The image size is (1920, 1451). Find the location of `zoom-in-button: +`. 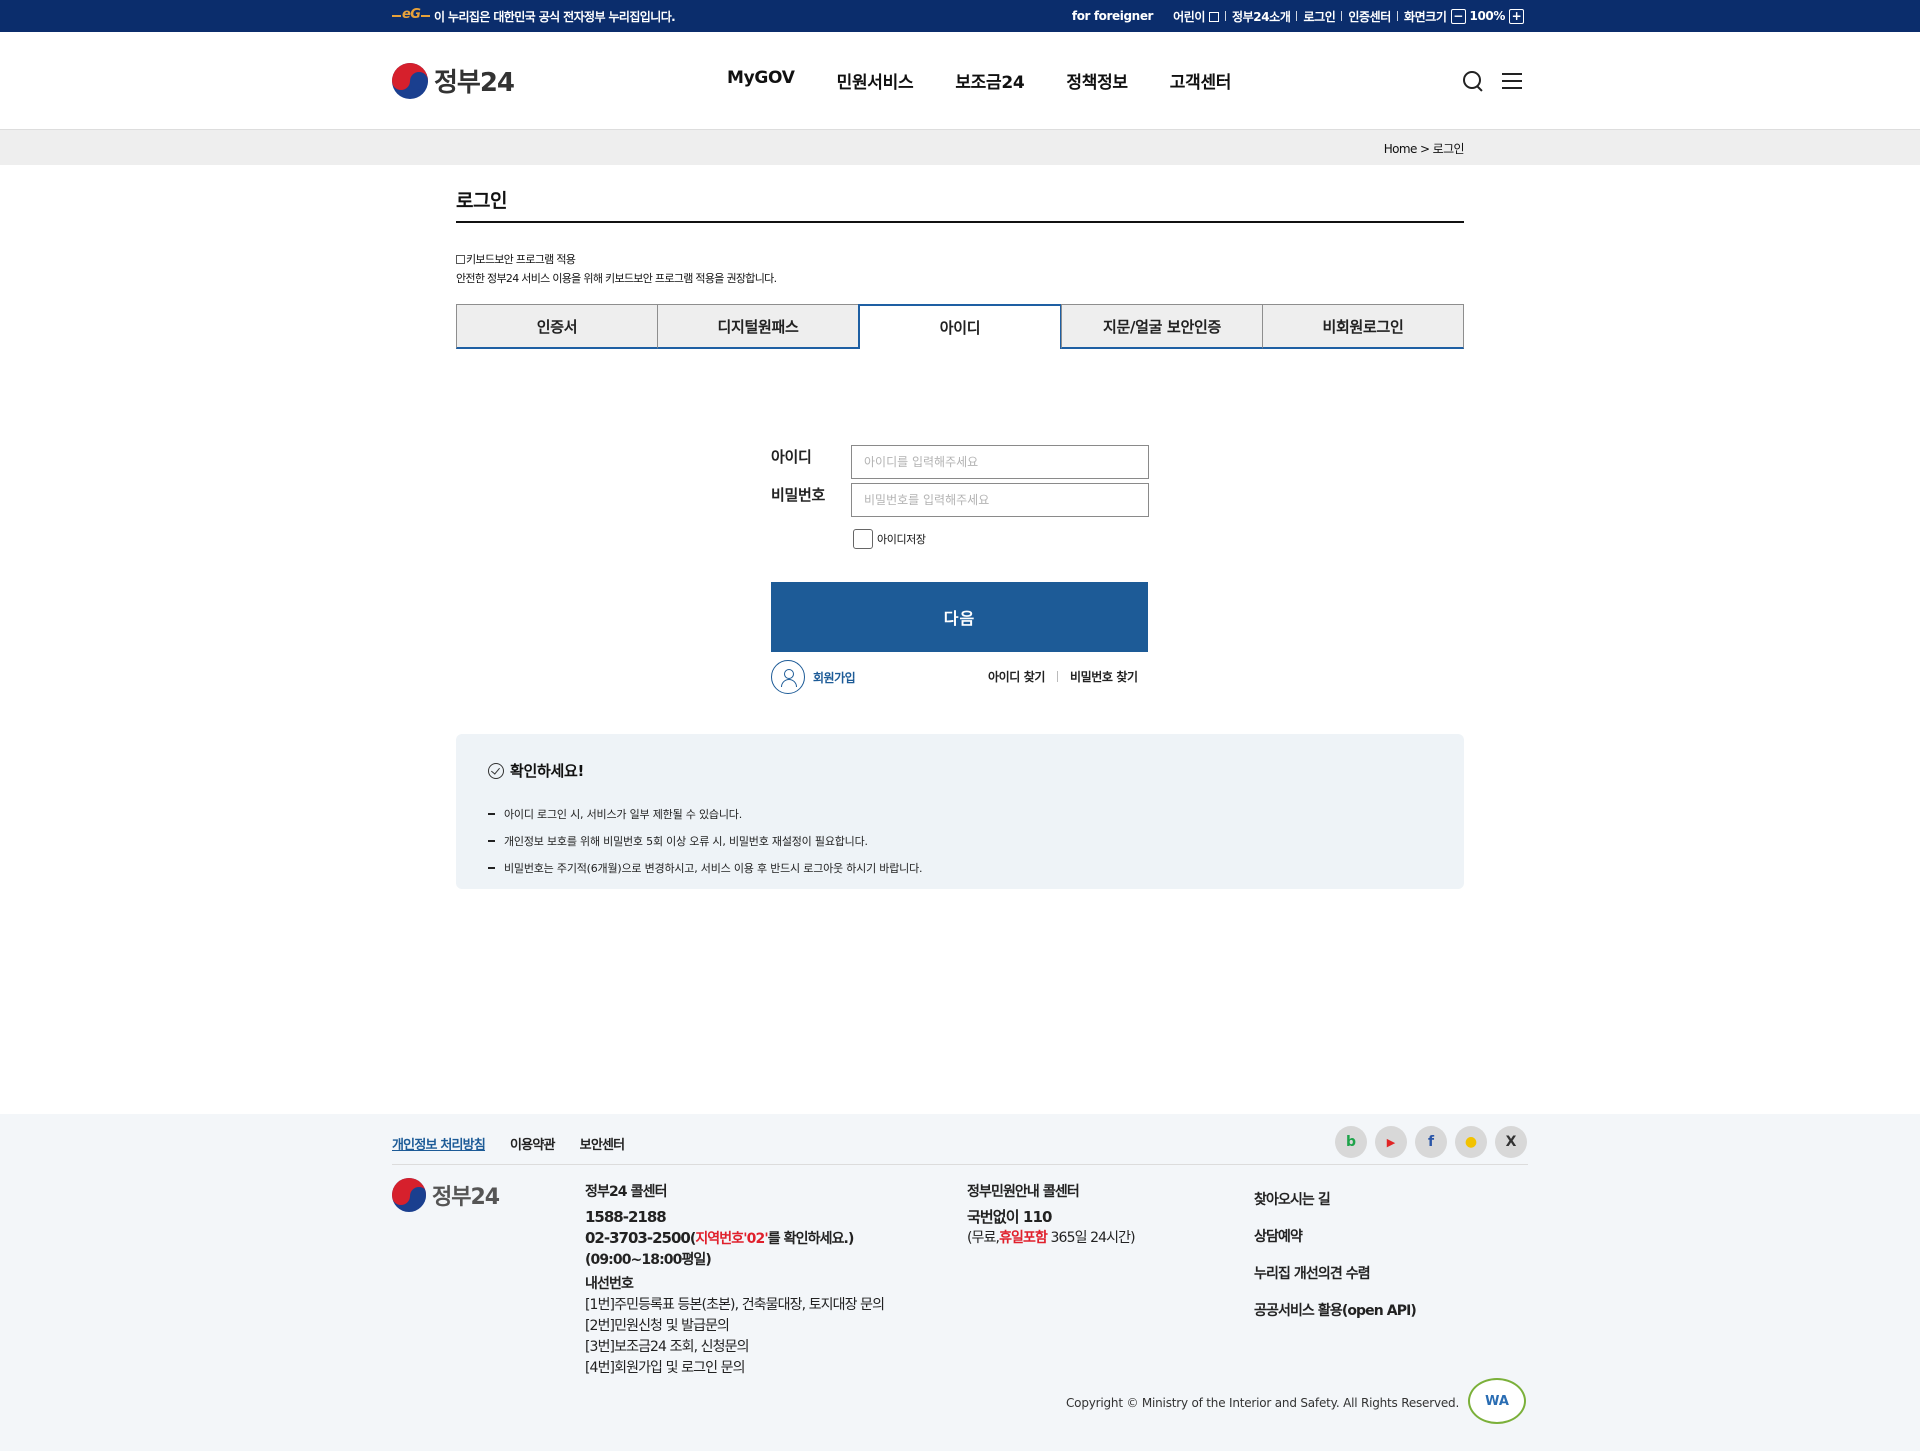

zoom-in-button: + is located at coordinates (1516, 16).